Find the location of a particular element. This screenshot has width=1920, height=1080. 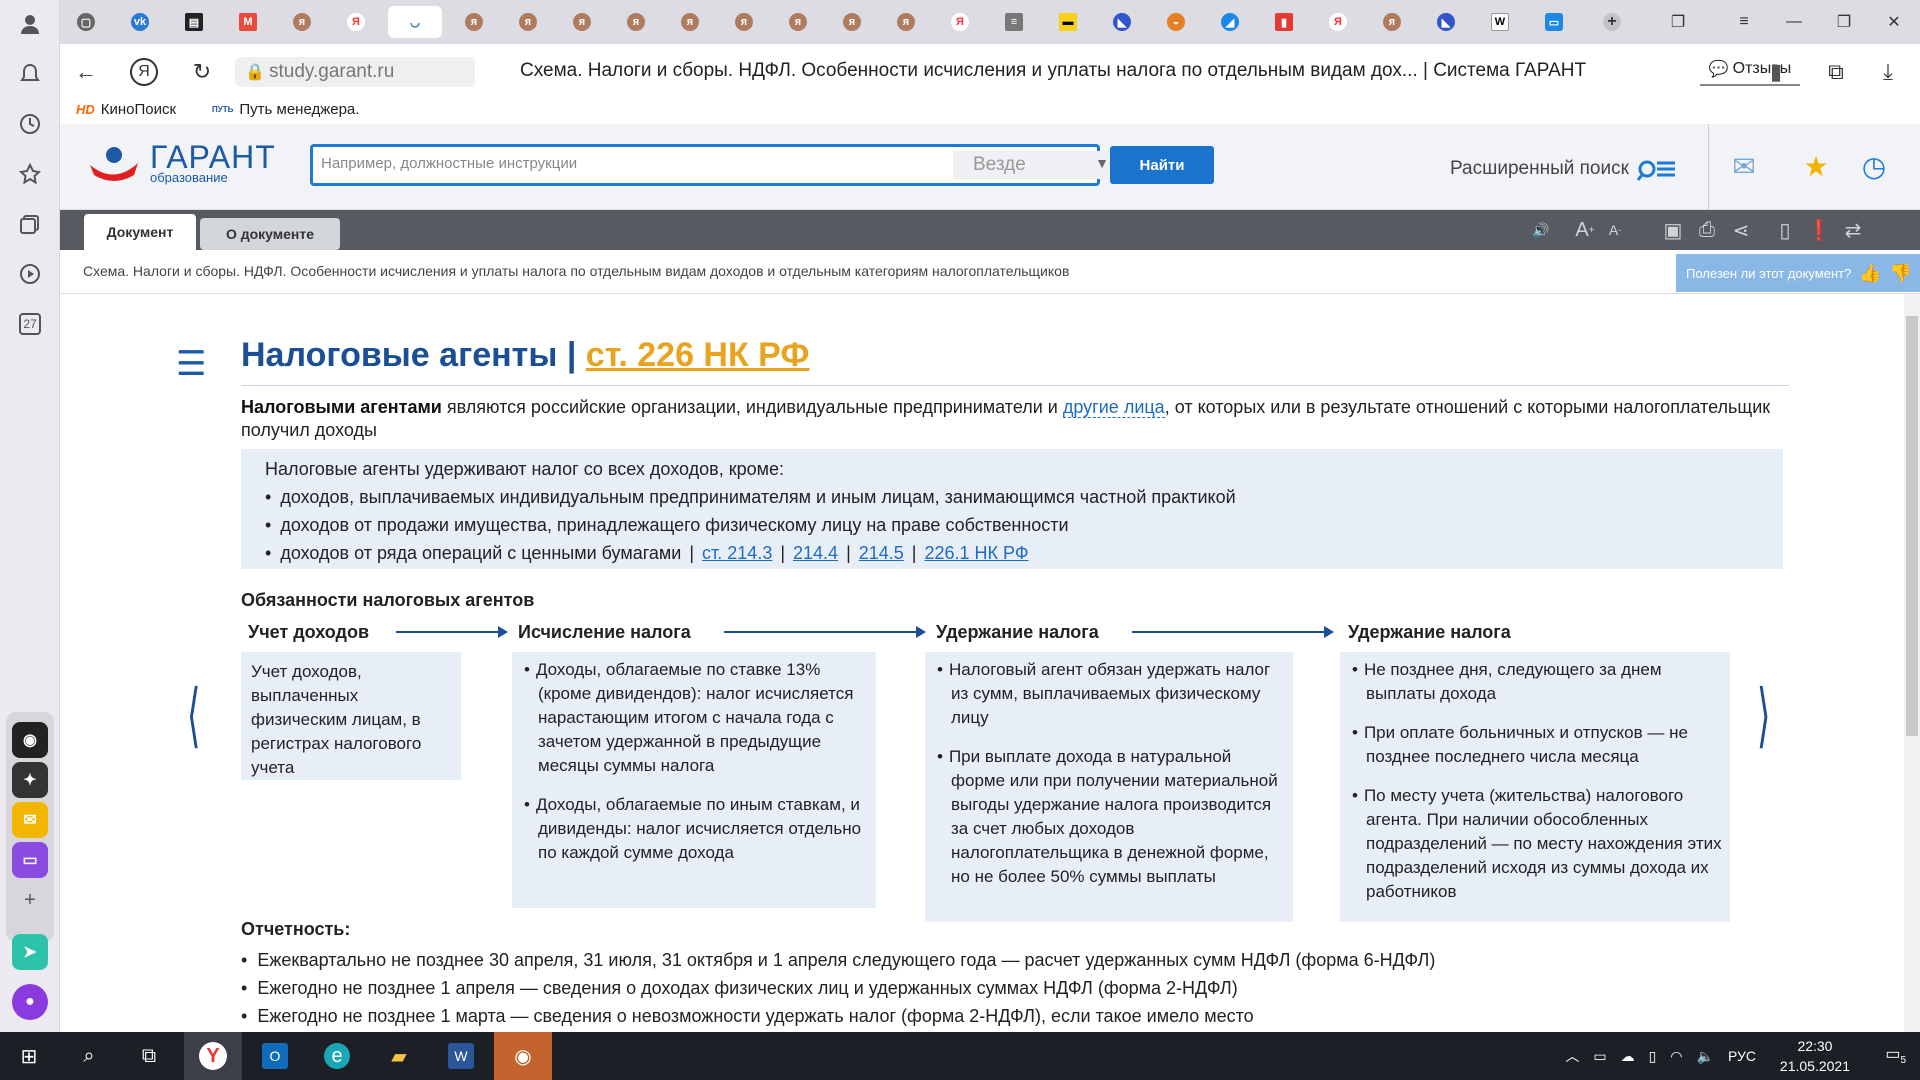

history-icon is located at coordinates (30, 124).